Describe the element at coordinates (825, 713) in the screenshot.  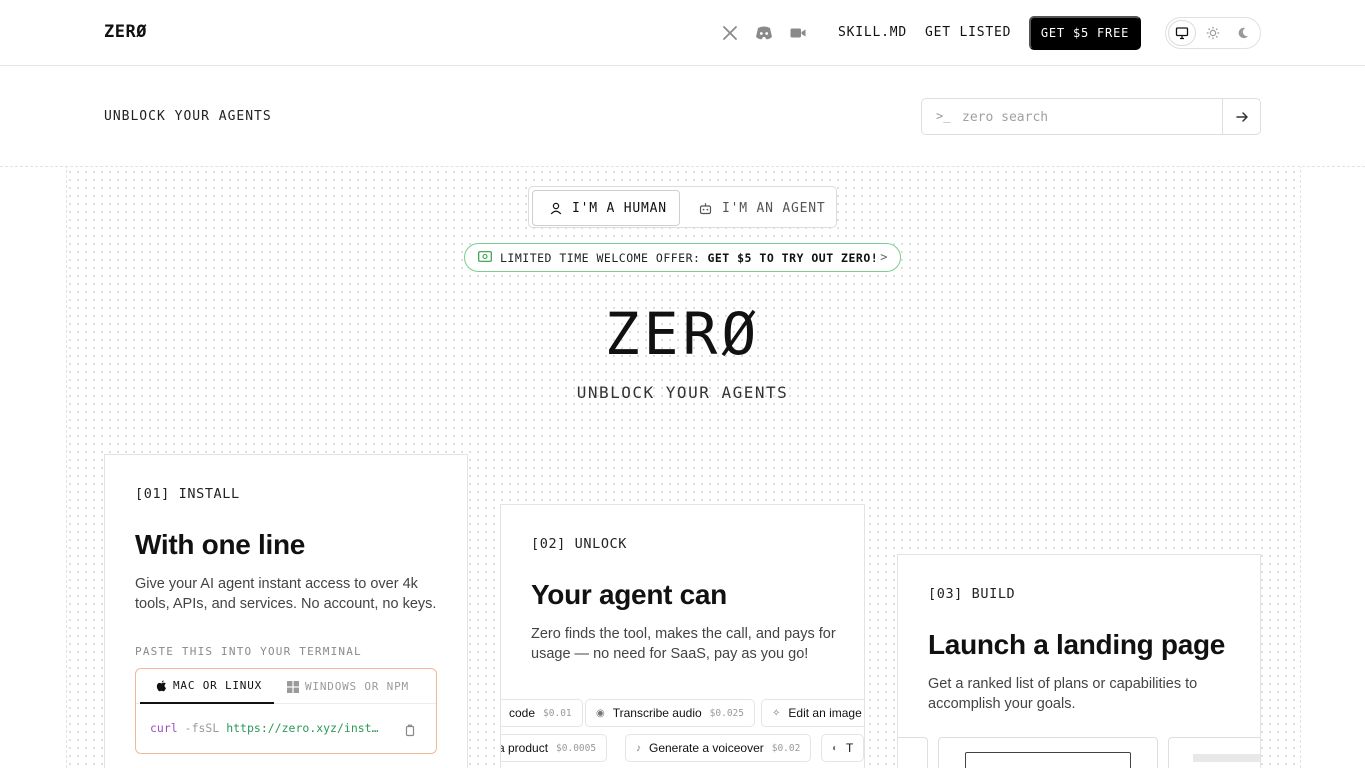
I see `chip-label: Edit an image` at that location.